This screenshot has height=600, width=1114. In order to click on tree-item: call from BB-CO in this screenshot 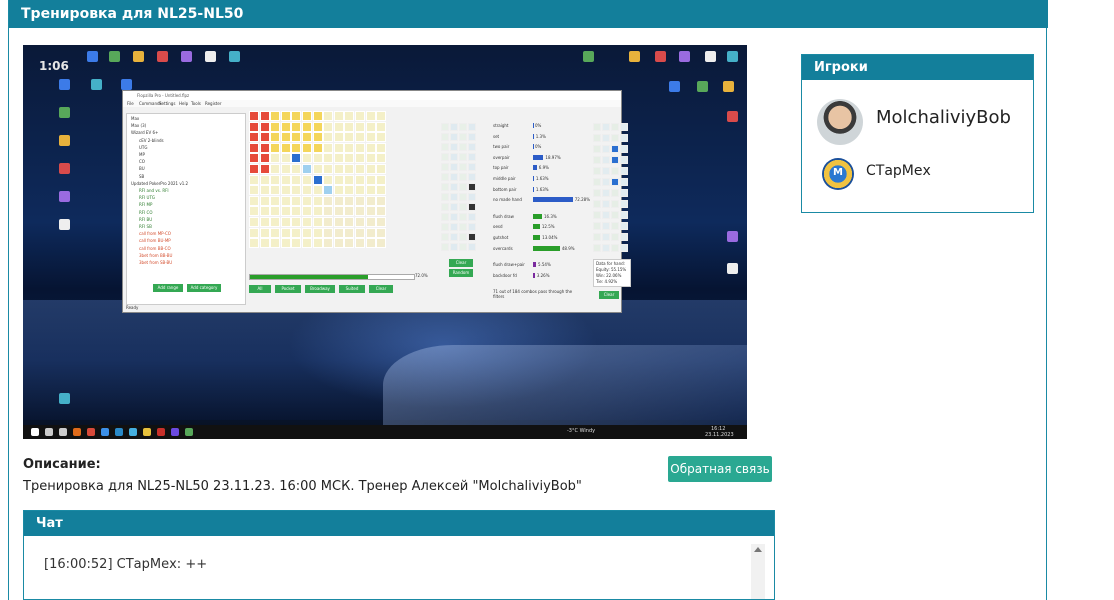, I will do `click(155, 248)`.